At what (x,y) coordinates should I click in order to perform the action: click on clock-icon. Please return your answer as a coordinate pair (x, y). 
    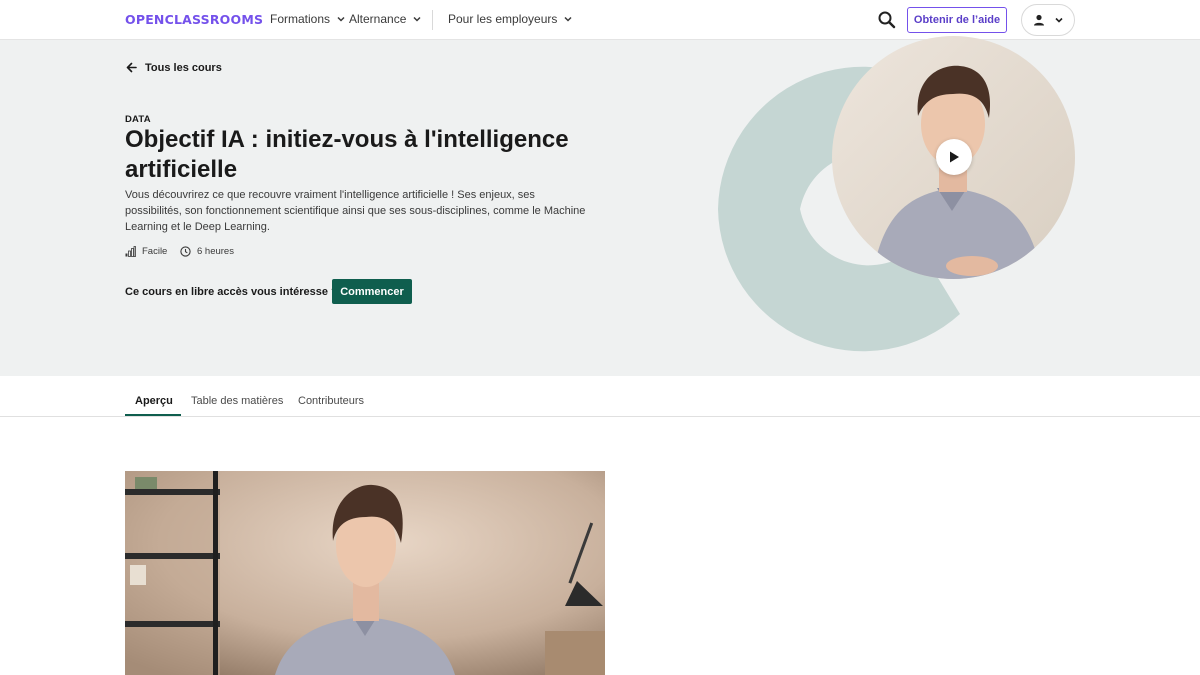
    Looking at the image, I should click on (185, 251).